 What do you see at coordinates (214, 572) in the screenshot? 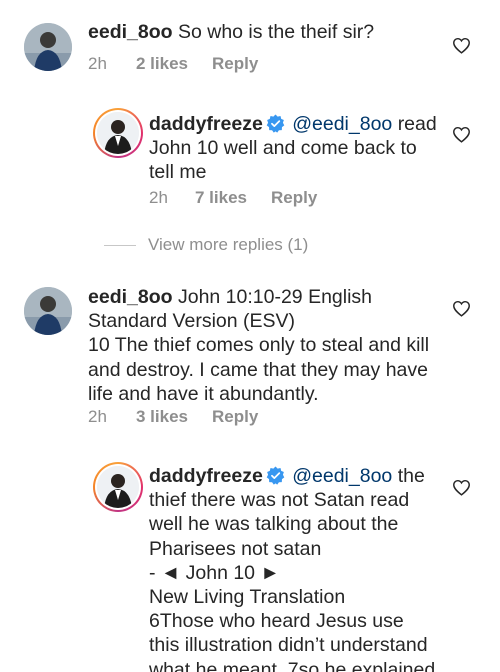
I see `comment-body-line: - ◄ John 10 ►` at bounding box center [214, 572].